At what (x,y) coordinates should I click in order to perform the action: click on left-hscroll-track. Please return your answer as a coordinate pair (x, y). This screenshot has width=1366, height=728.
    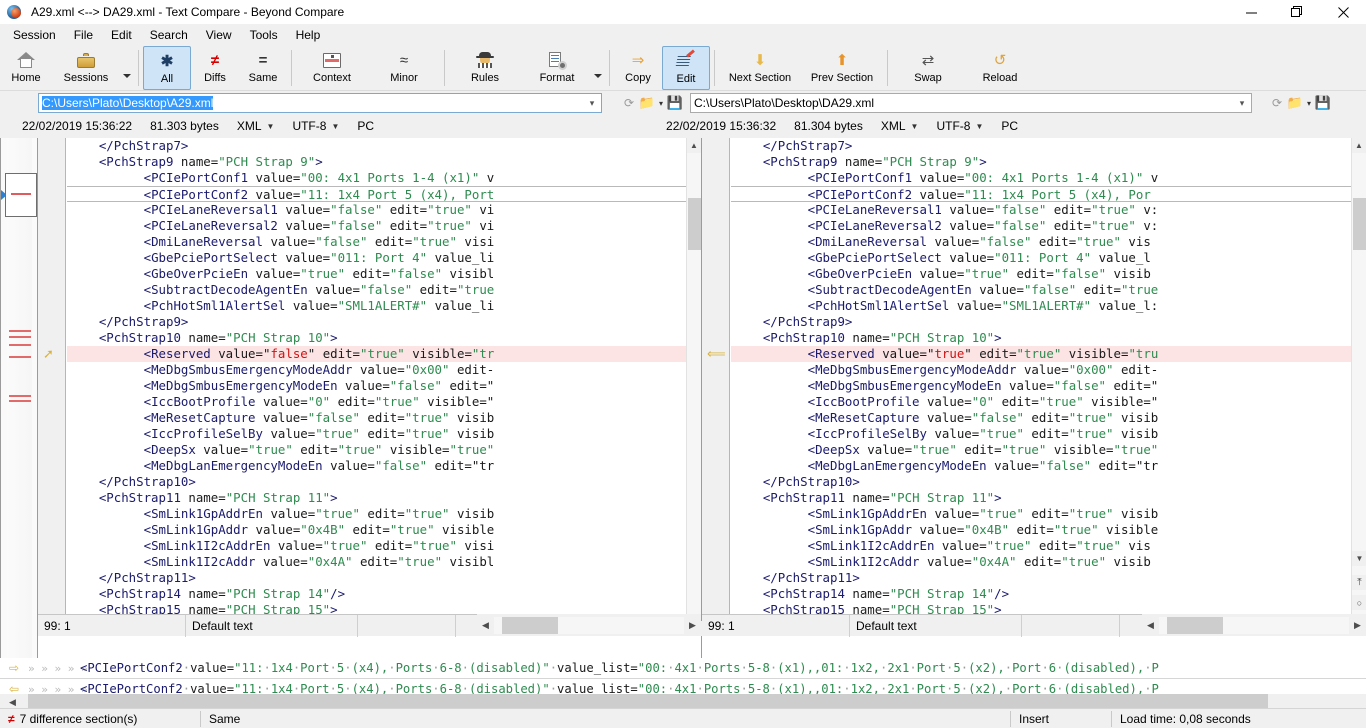
    Looking at the image, I should click on (589, 625).